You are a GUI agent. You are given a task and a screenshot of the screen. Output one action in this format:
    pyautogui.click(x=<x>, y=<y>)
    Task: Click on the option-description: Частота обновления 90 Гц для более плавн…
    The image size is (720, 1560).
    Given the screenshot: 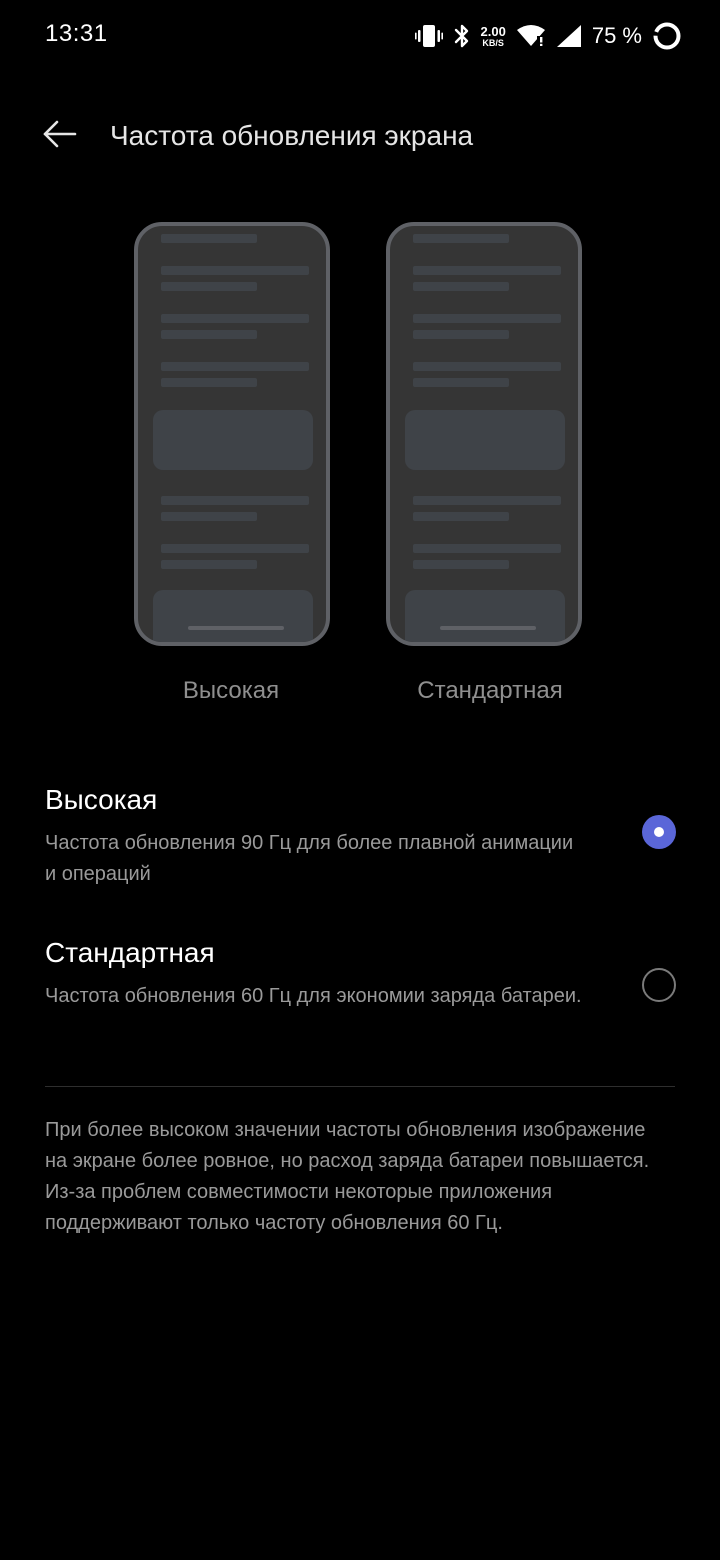 What is the action you would take?
    pyautogui.click(x=309, y=858)
    